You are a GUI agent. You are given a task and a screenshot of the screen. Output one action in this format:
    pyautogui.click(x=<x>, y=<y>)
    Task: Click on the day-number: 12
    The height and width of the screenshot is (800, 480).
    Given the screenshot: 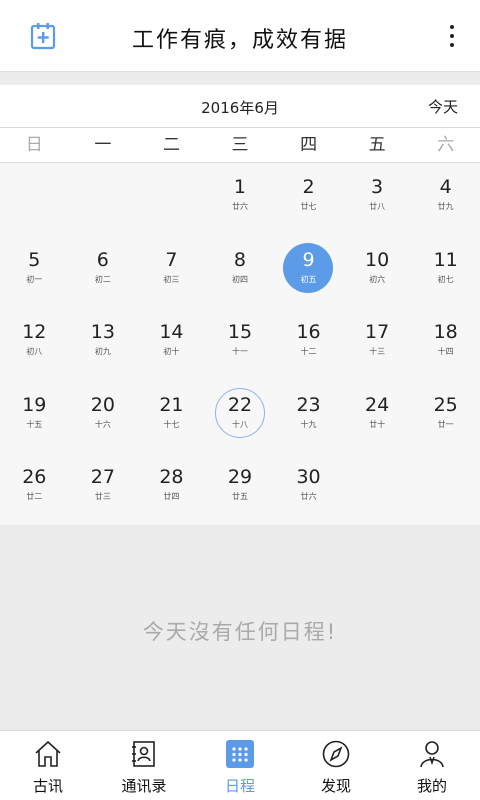 What is the action you would take?
    pyautogui.click(x=34, y=332)
    